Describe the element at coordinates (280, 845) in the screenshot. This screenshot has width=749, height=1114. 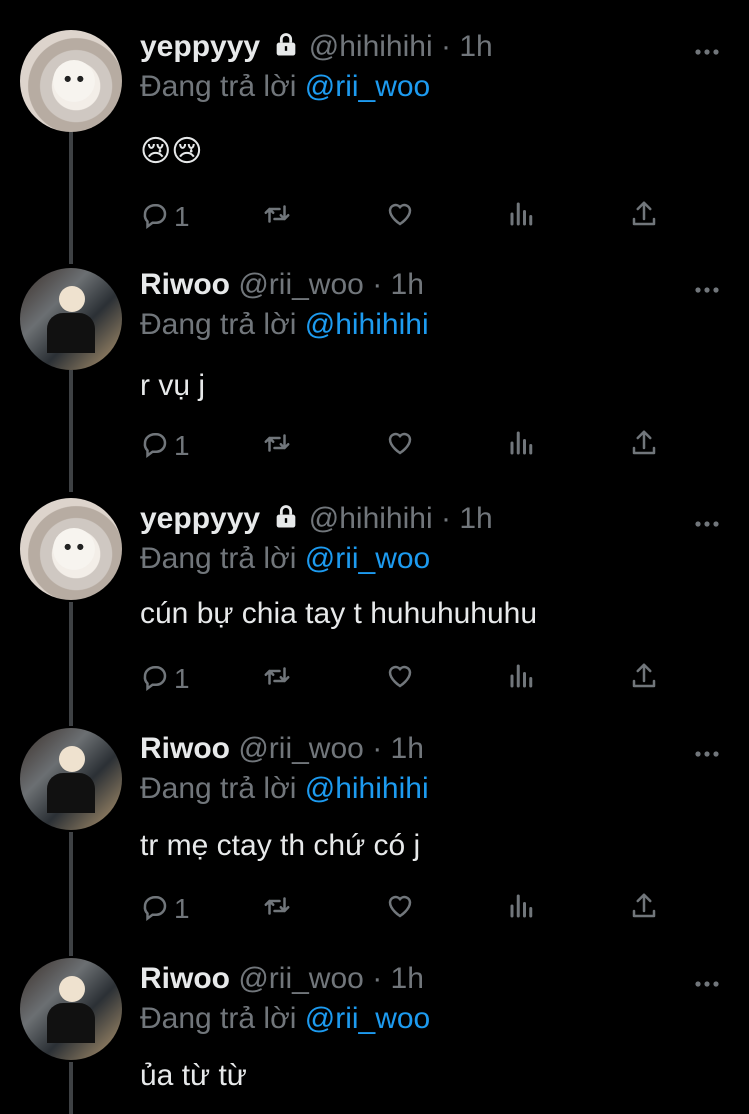
I see `tweet-text: tr mẹ ctay th chứ có j` at that location.